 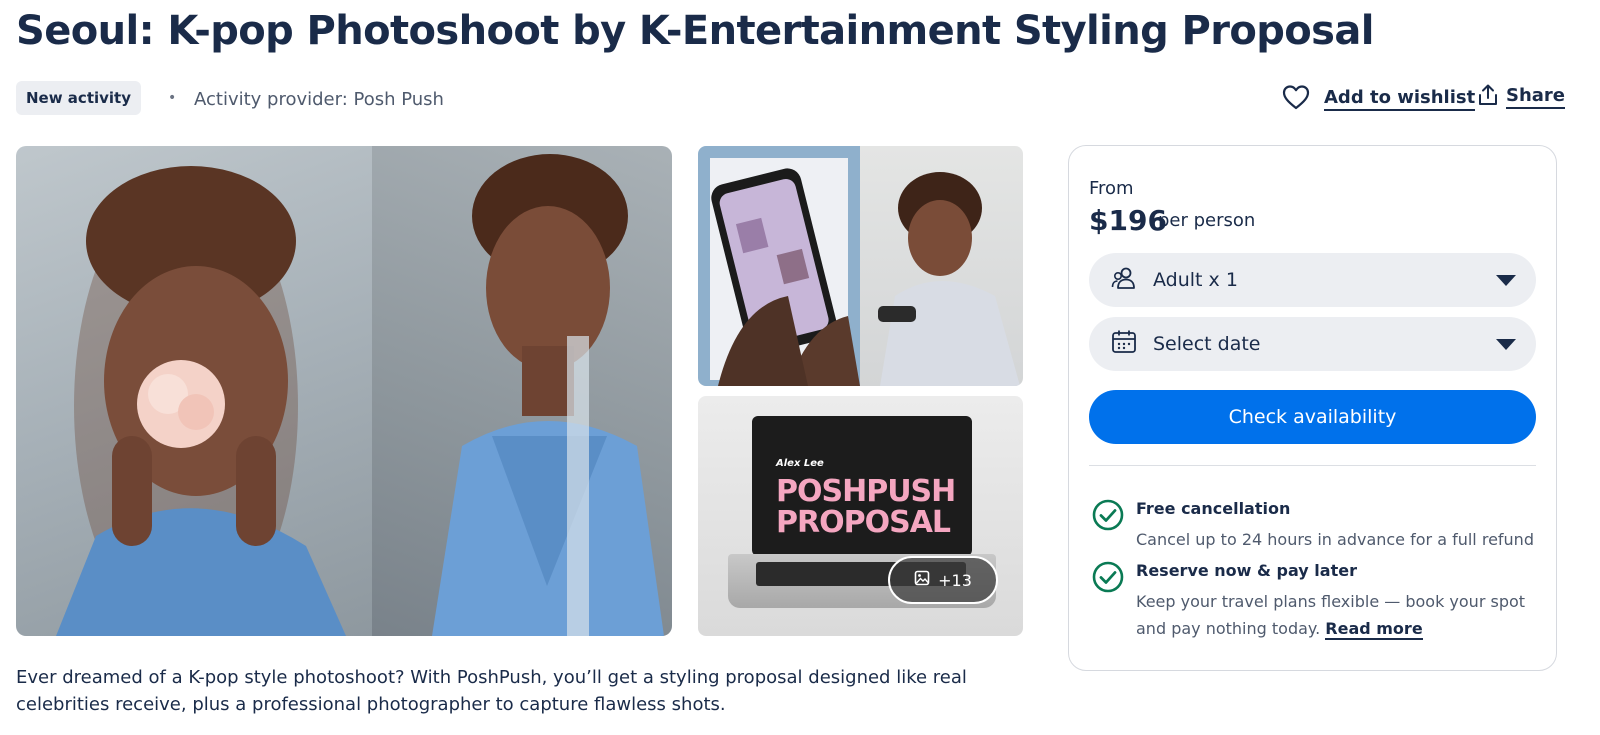 What do you see at coordinates (1207, 220) in the screenshot?
I see `price-unit: per person` at bounding box center [1207, 220].